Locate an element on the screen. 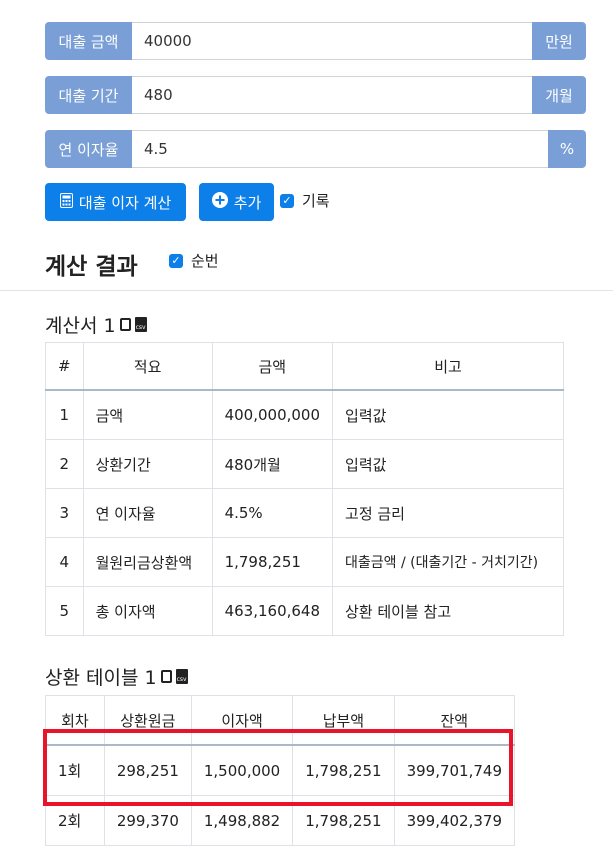 This screenshot has height=846, width=613. table-cell: 400,000,000 is located at coordinates (272, 414).